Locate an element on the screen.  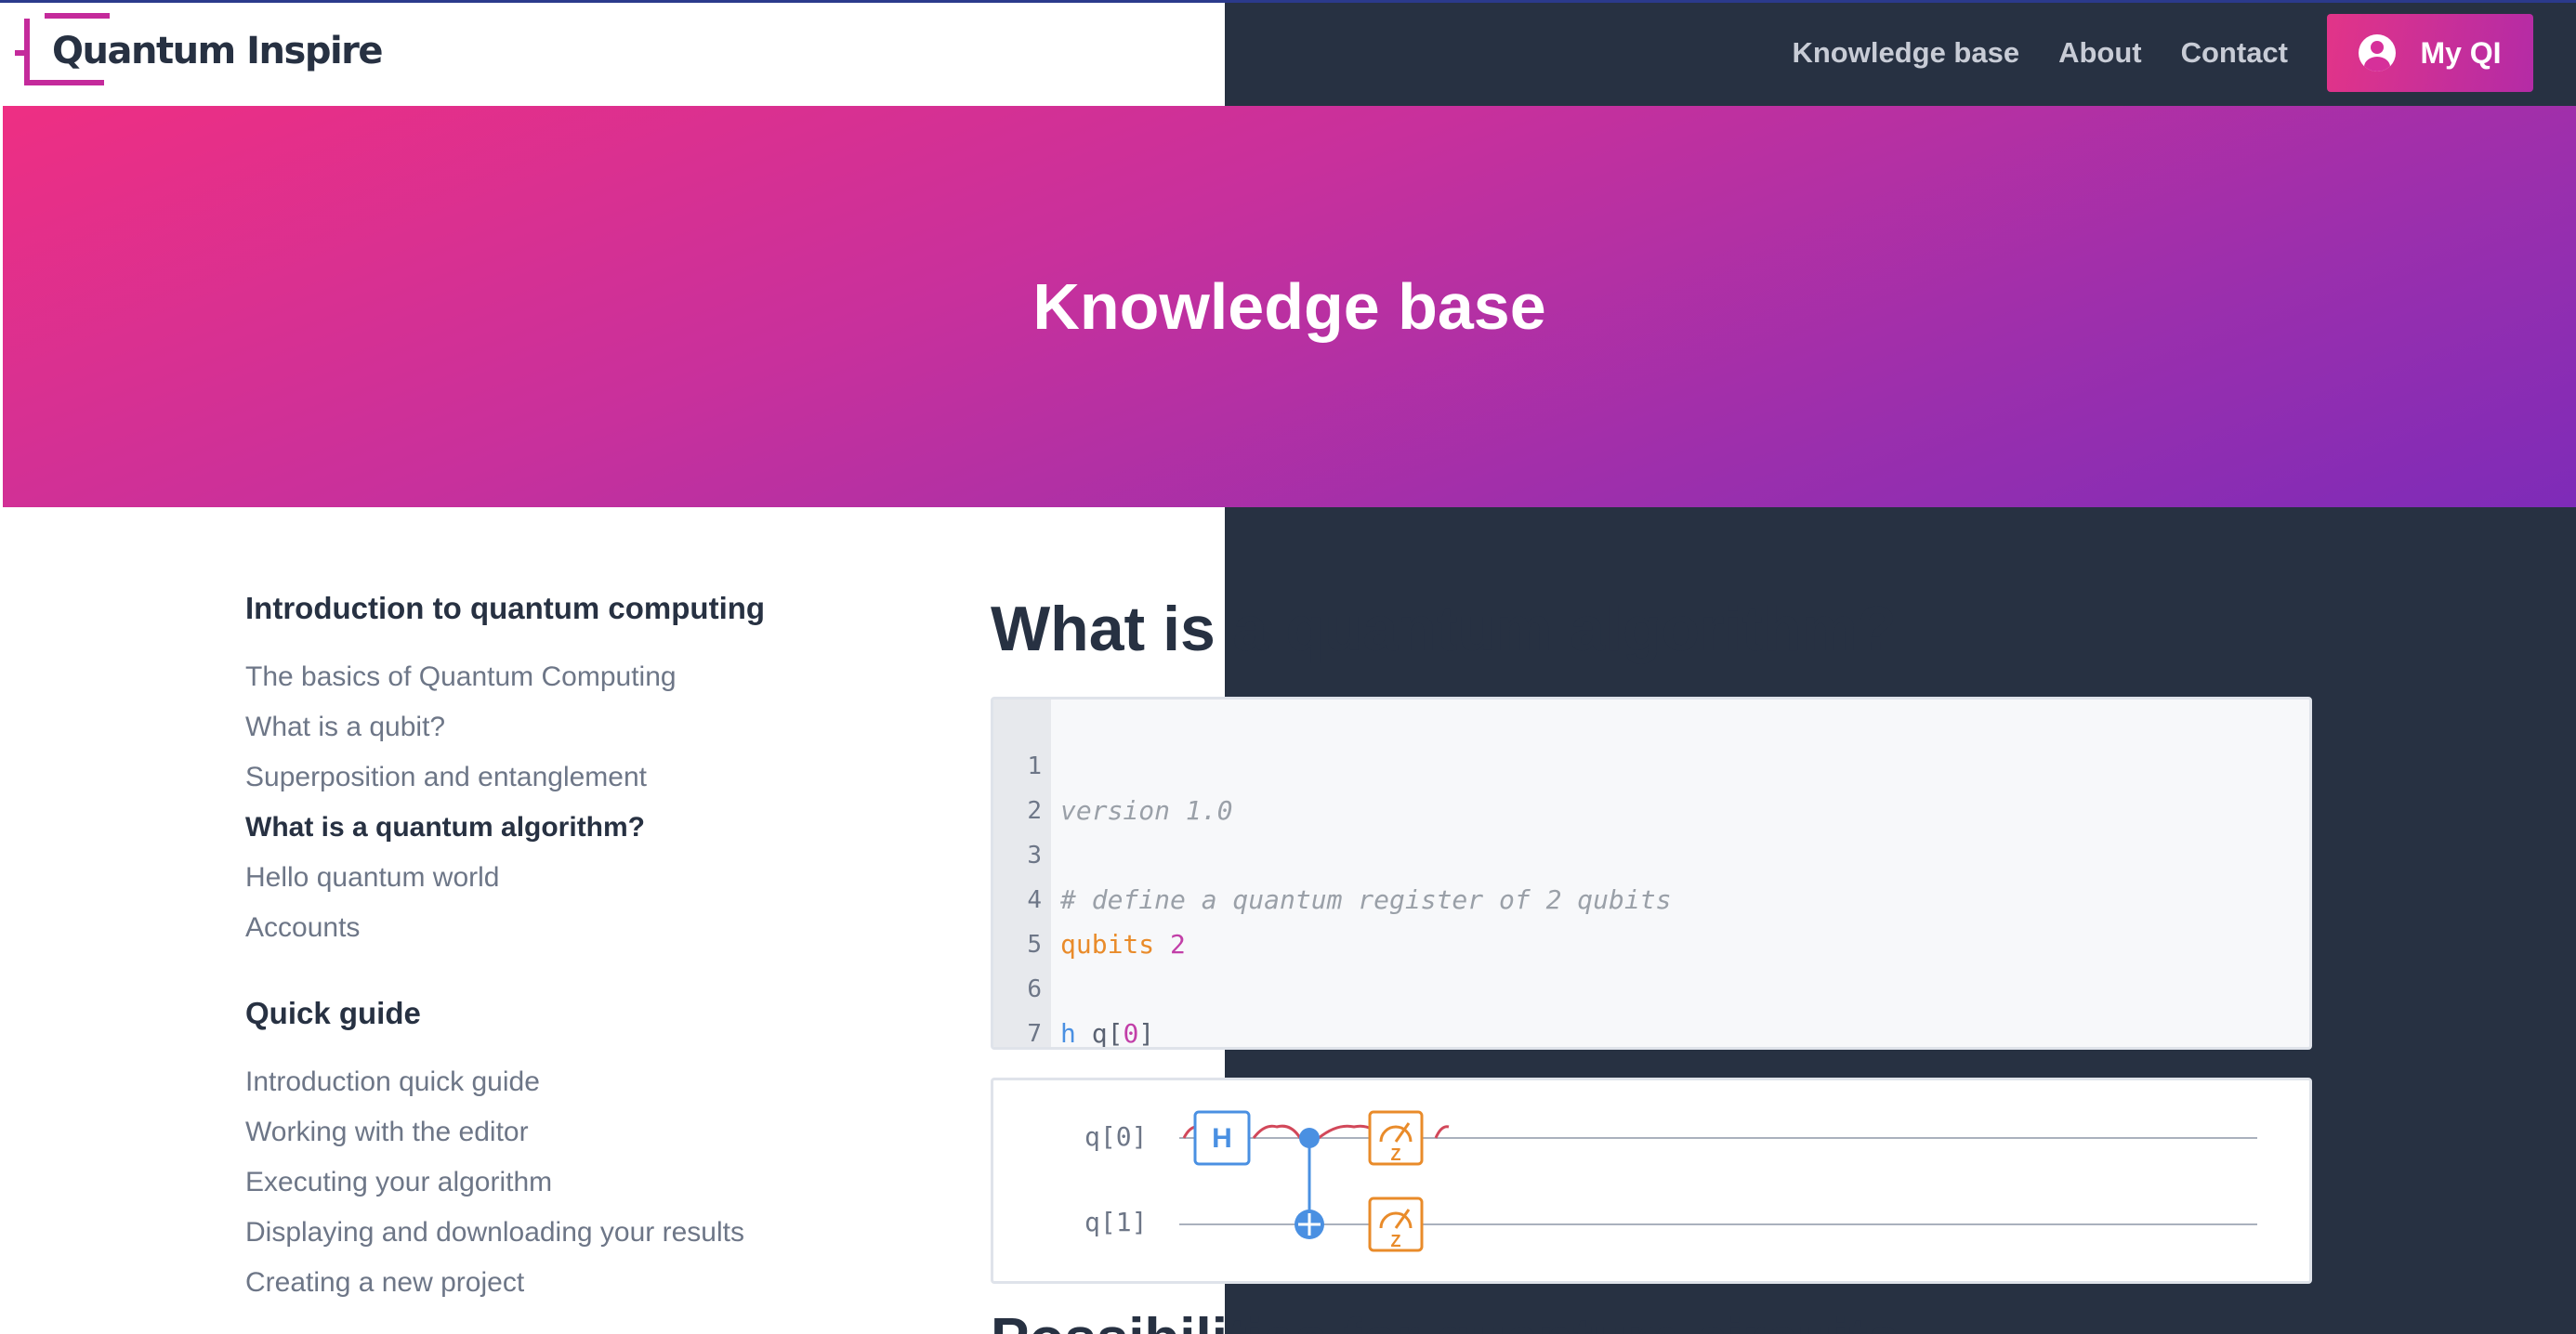
circuit-svg: H Z Z is located at coordinates (1718, 1181).